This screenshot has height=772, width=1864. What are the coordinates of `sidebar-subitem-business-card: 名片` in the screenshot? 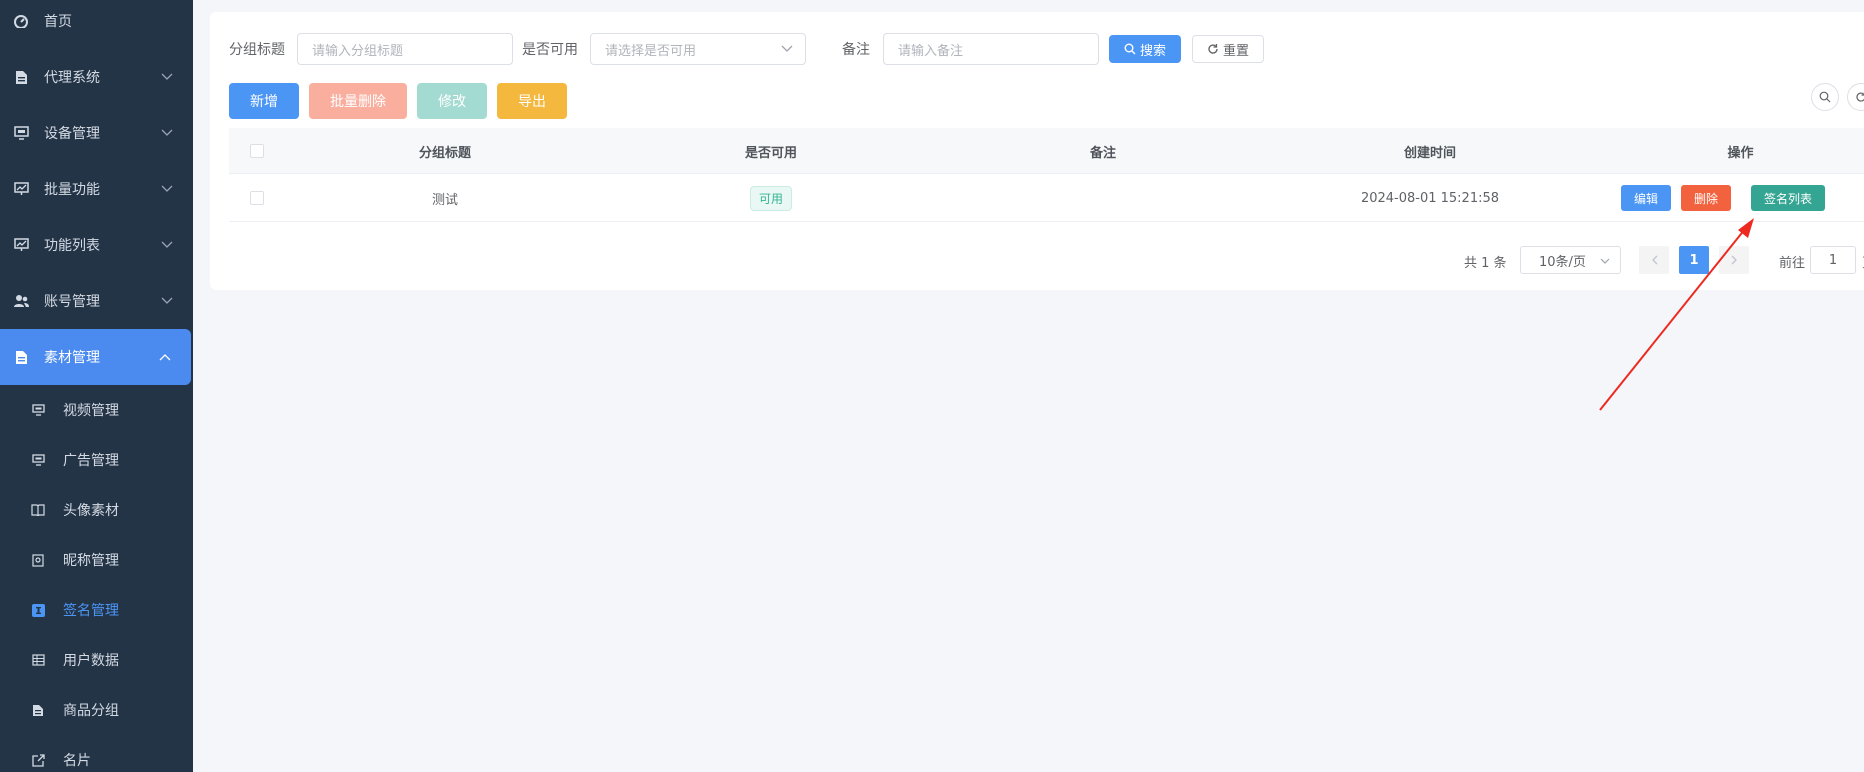 It's located at (96, 753).